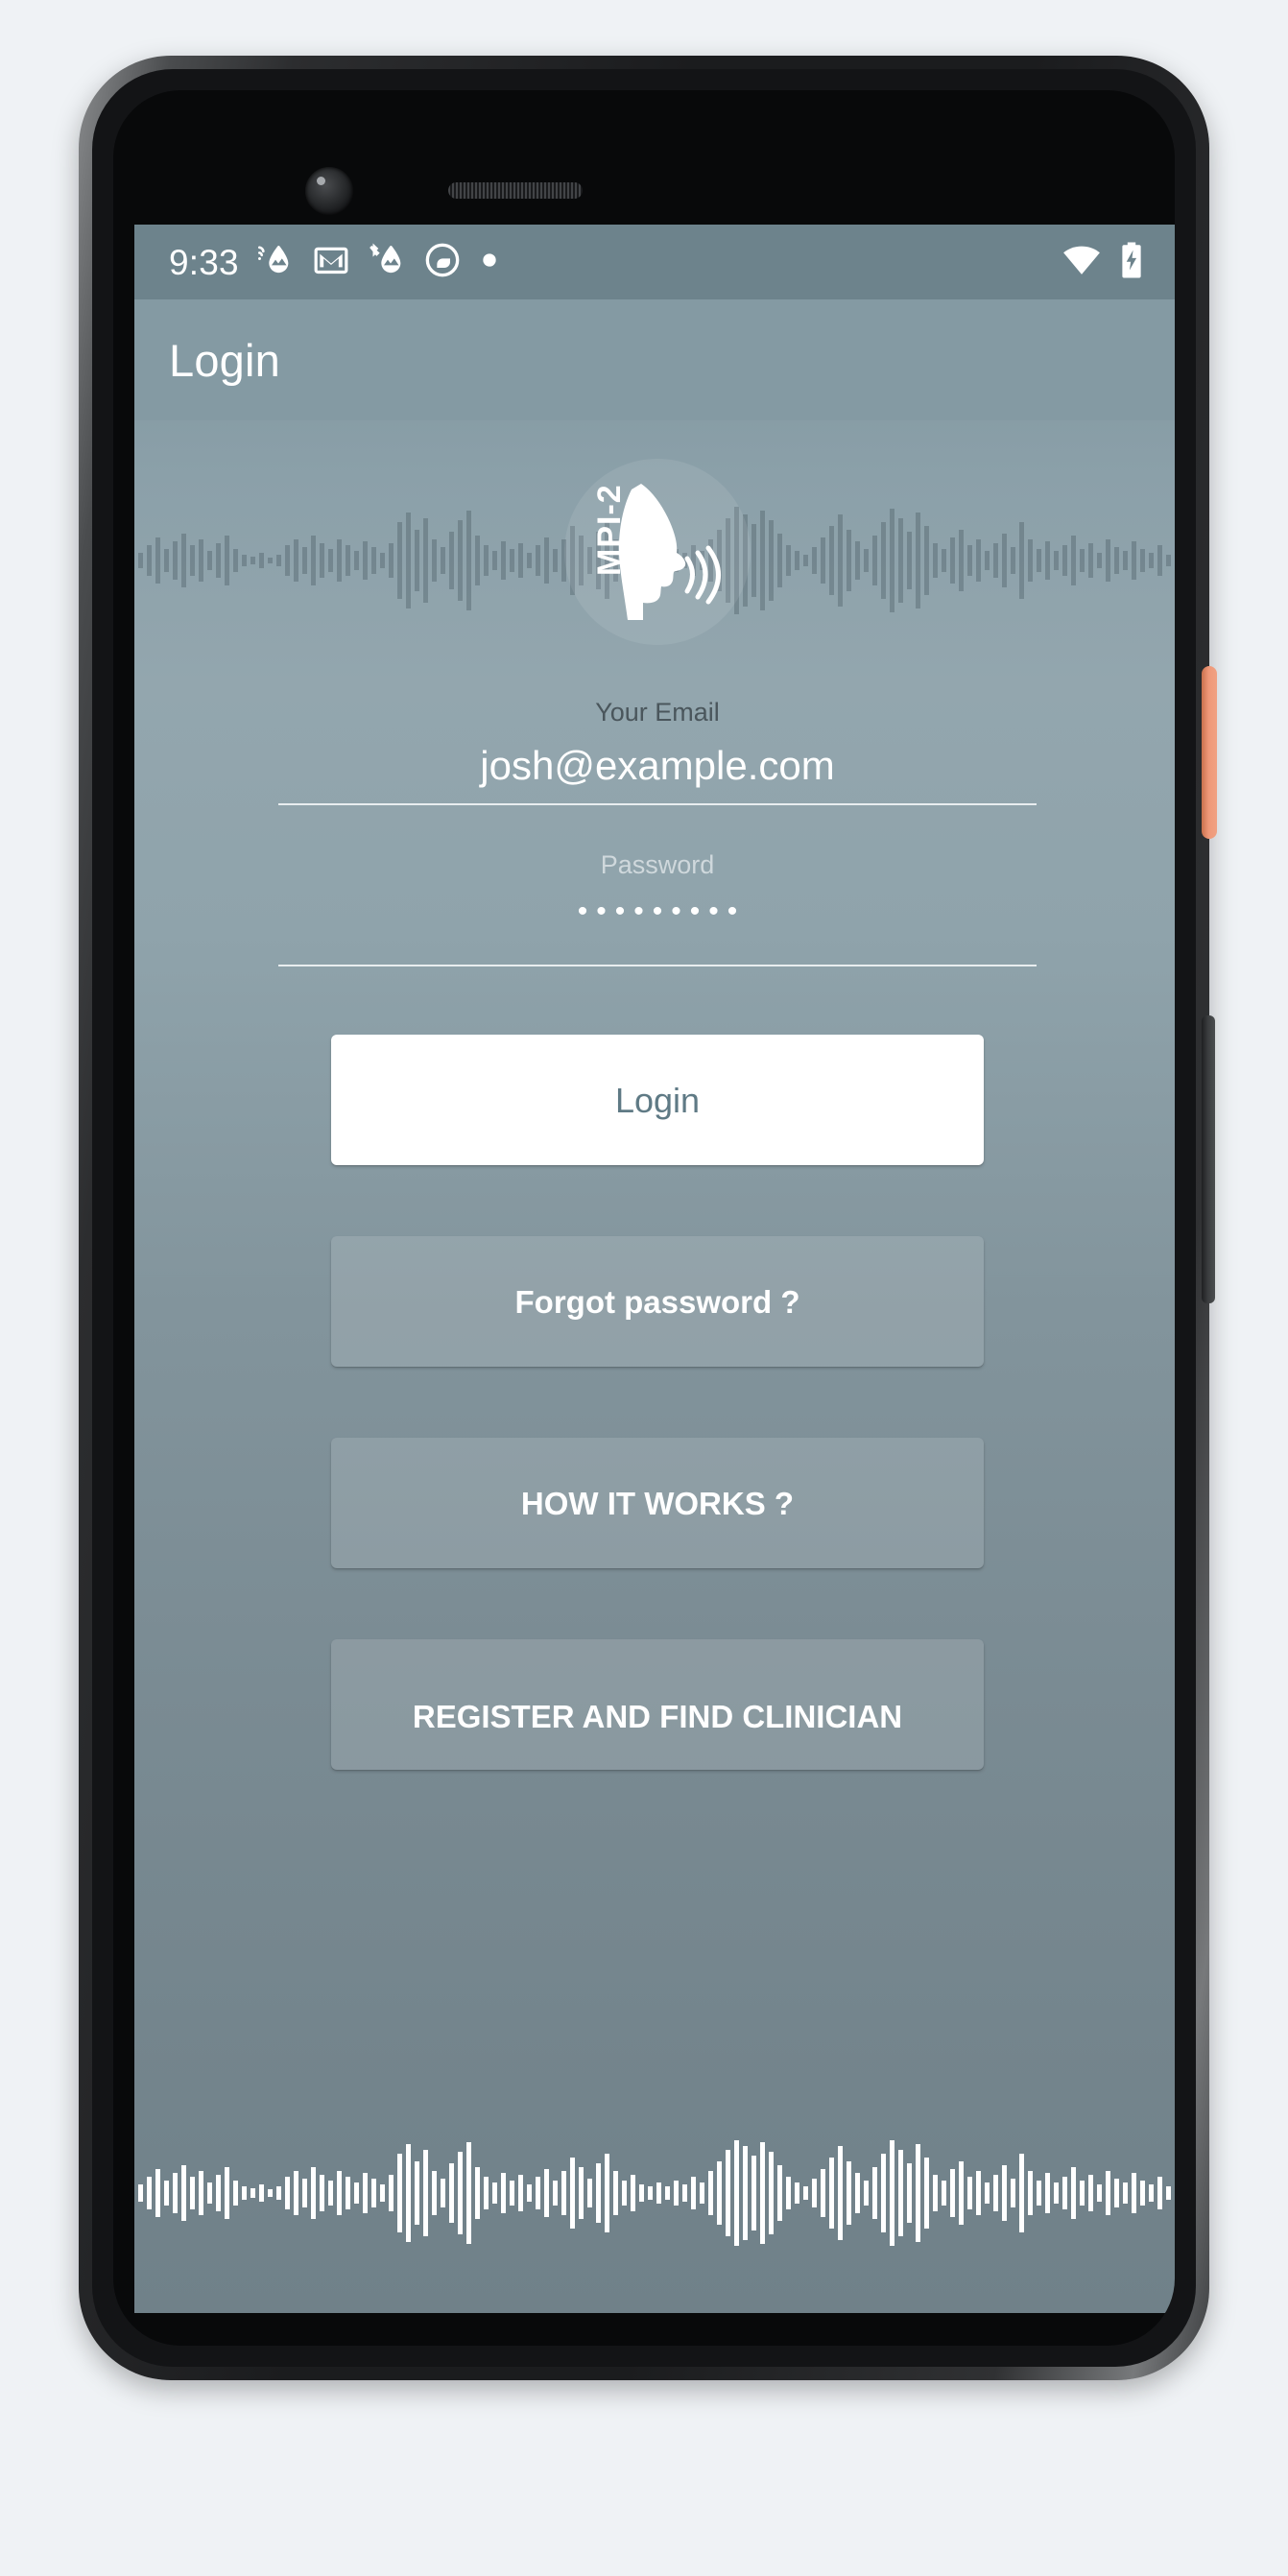 The image size is (1288, 2576). Describe the element at coordinates (204, 262) in the screenshot. I see `status-bar-clock: 9:33` at that location.